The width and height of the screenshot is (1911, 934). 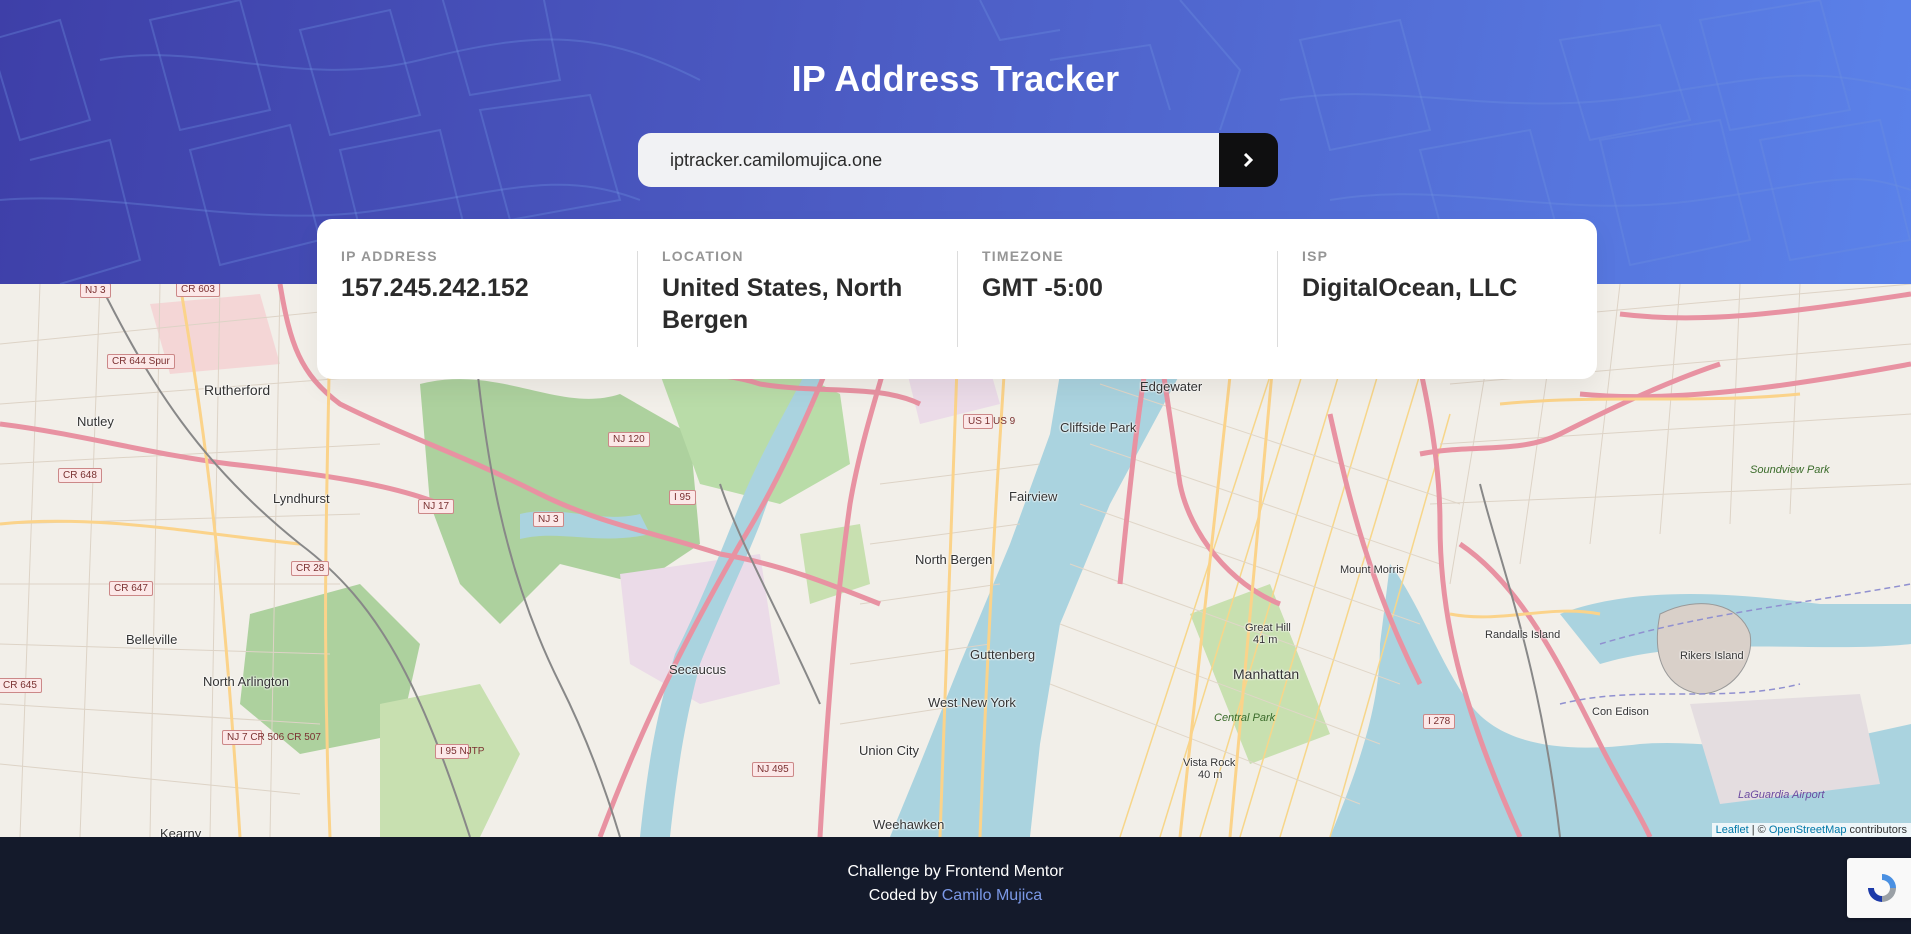 I want to click on map-label-central-park: Central Park, so click(x=1245, y=718).